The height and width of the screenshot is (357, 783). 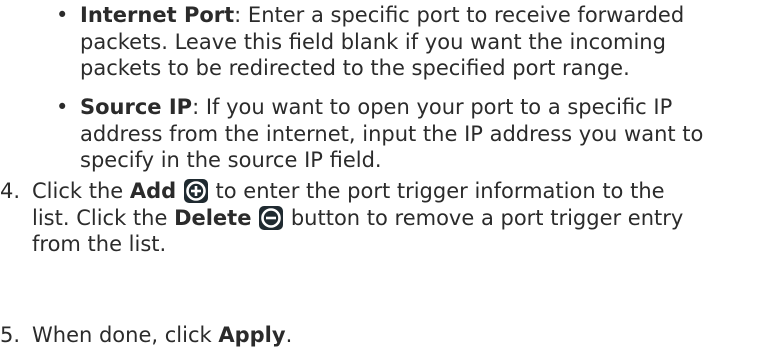 What do you see at coordinates (157, 15) in the screenshot?
I see `term-internet-port: Internet Port` at bounding box center [157, 15].